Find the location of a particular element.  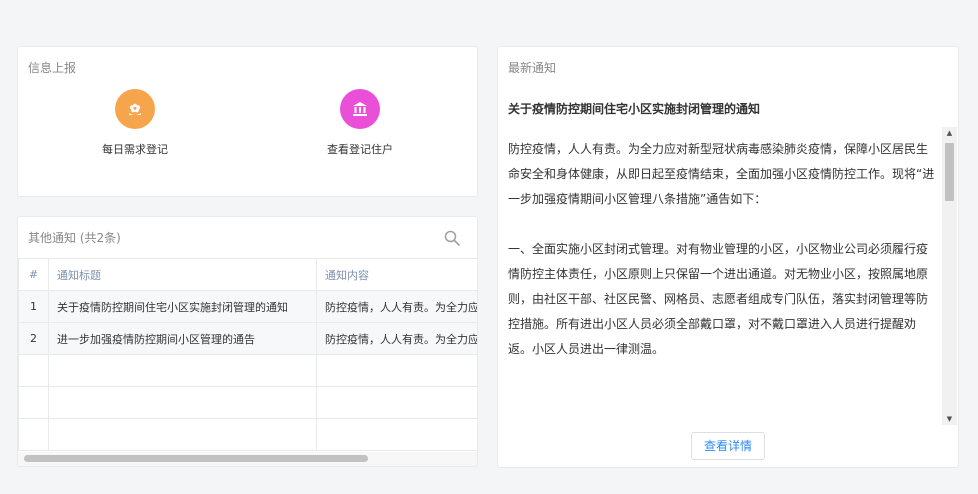

flower-icon is located at coordinates (135, 109).